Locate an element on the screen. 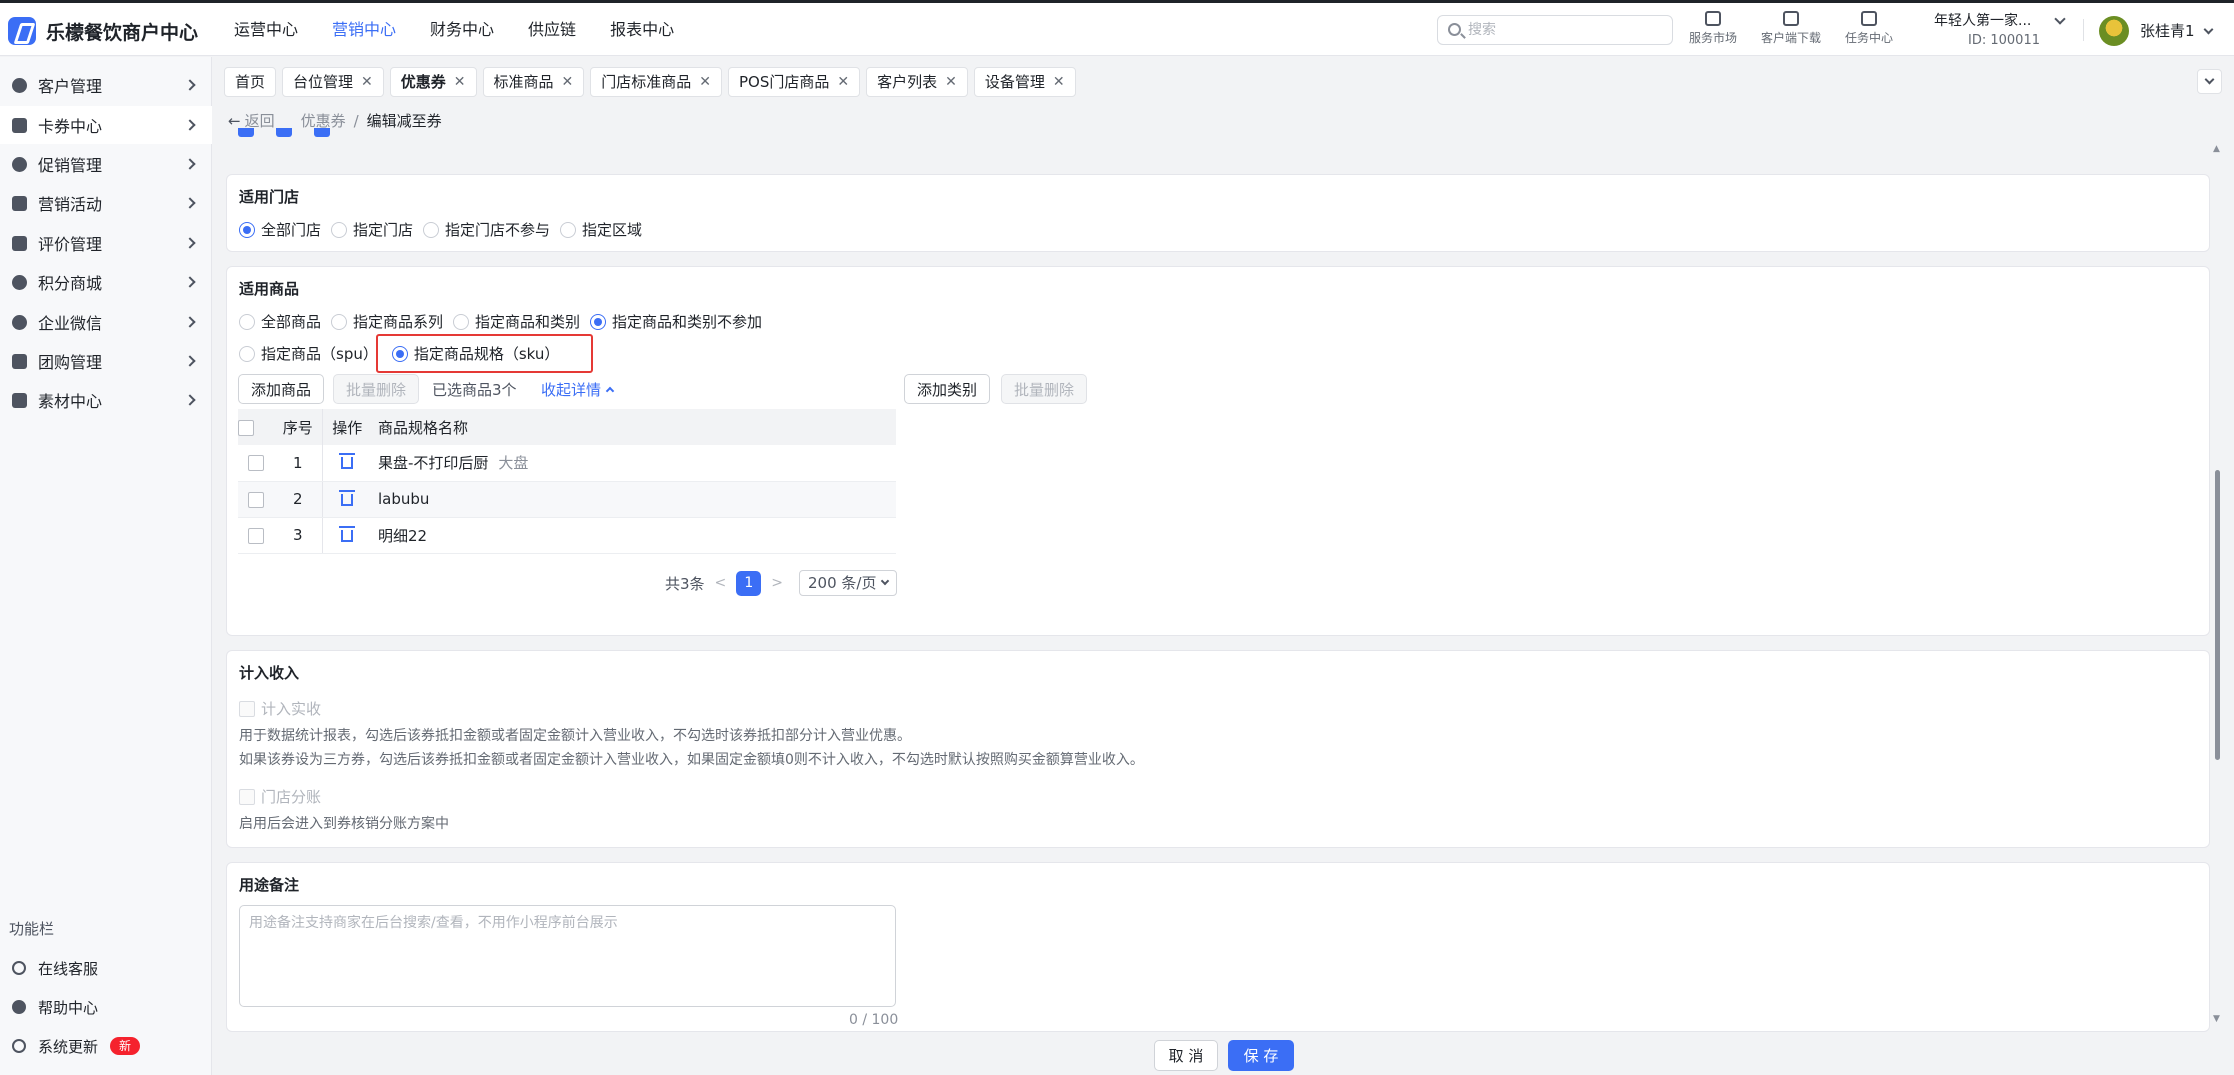 The height and width of the screenshot is (1075, 2234). remark-char-count: 0 / 100 is located at coordinates (874, 1020).